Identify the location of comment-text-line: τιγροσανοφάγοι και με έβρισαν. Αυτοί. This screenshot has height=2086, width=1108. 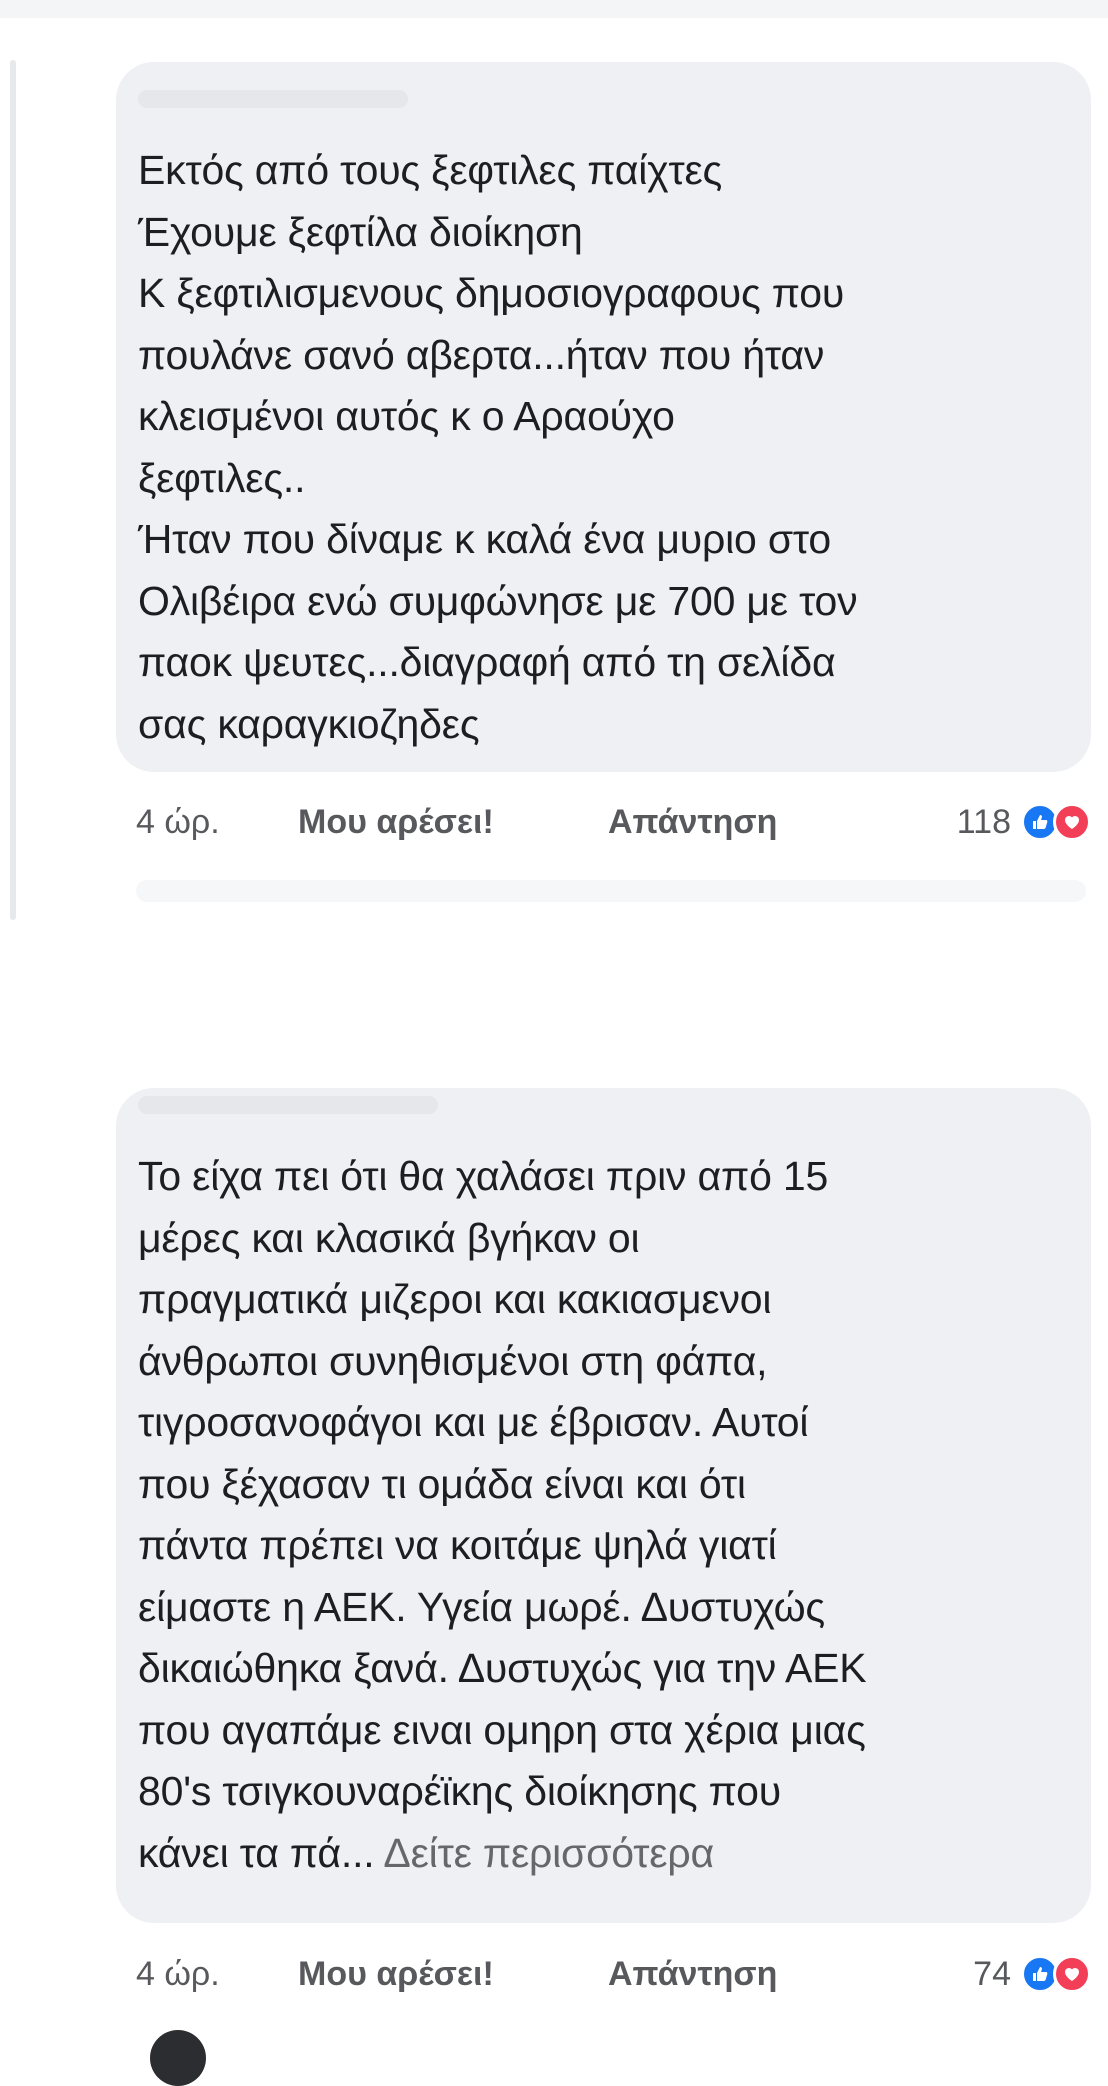
(473, 1422).